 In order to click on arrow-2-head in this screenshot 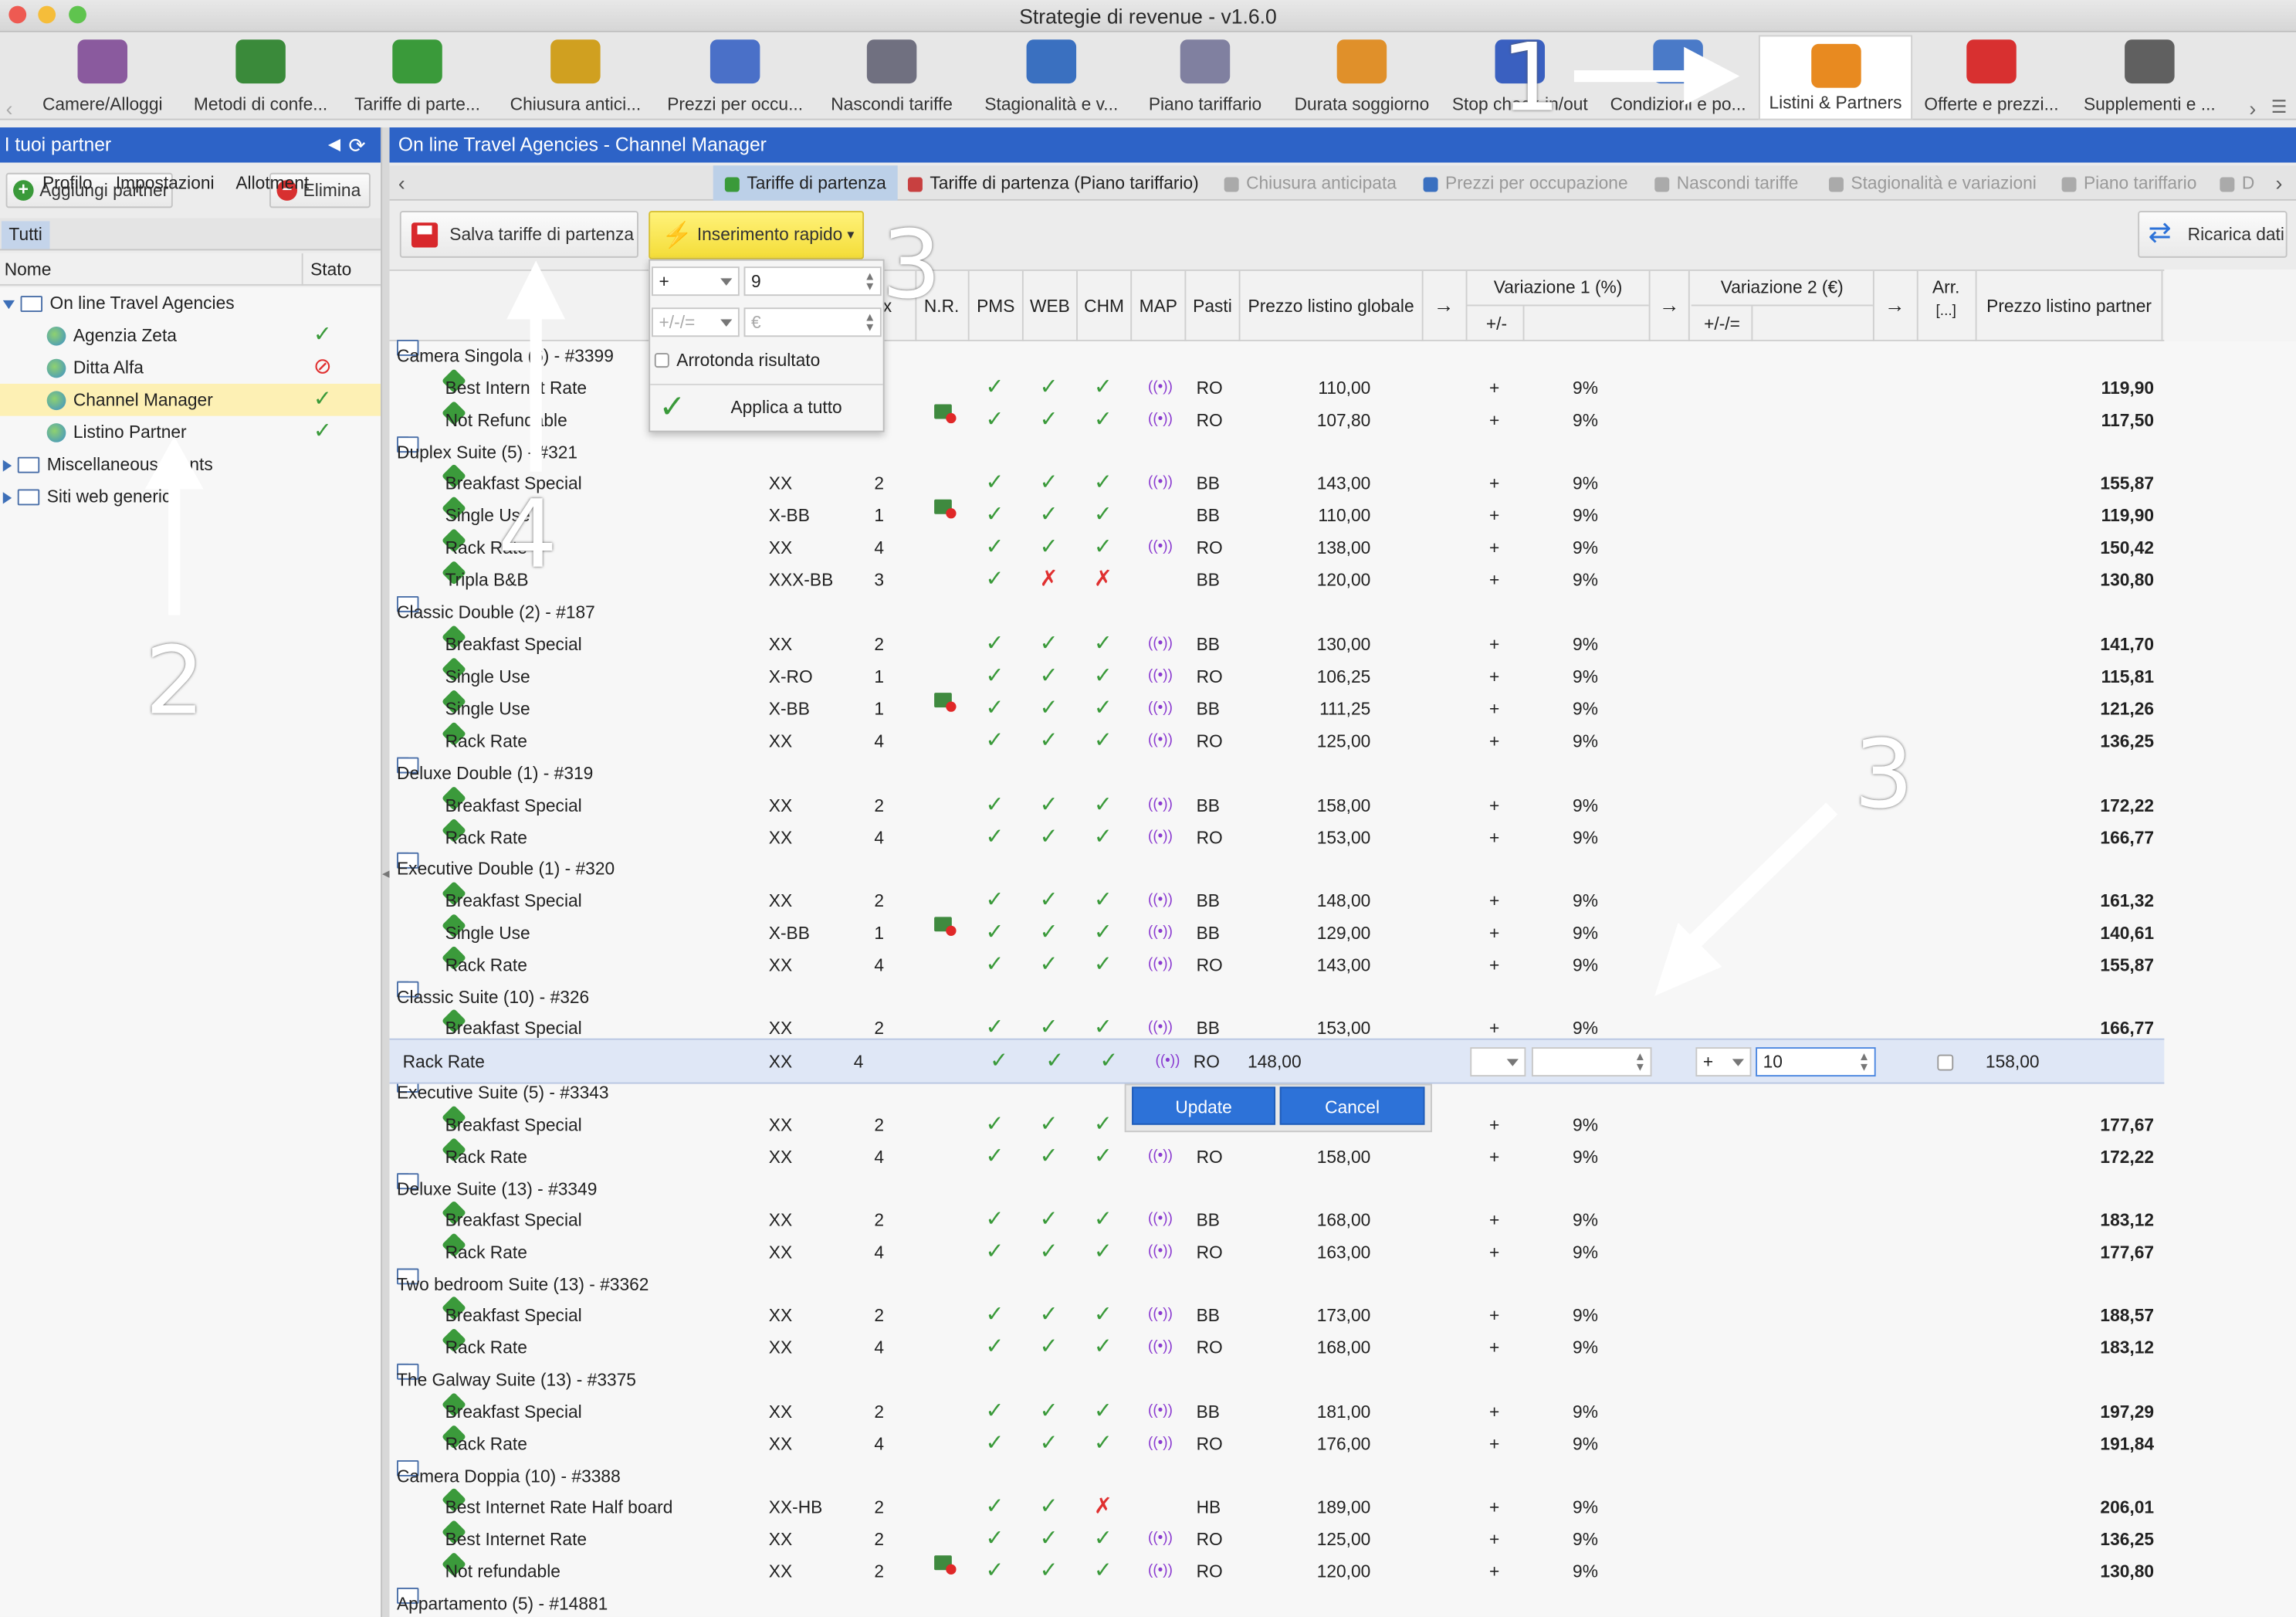, I will do `click(174, 463)`.